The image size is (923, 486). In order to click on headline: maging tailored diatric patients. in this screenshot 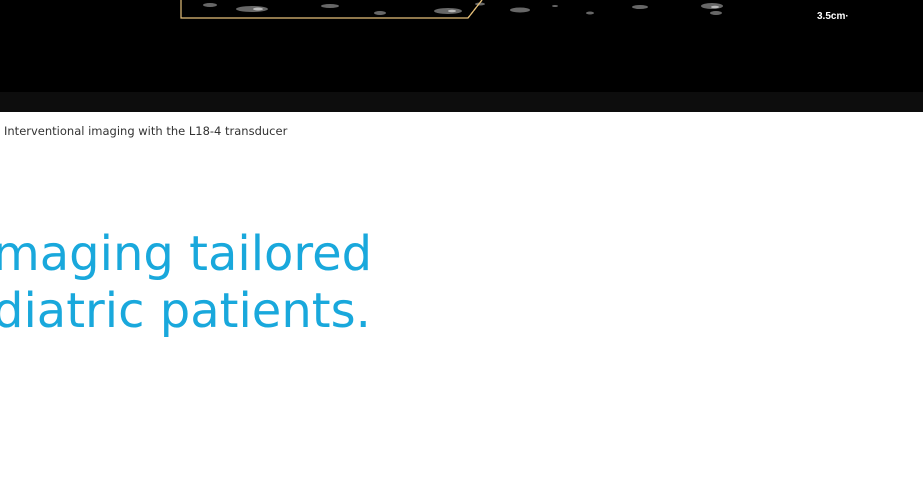, I will do `click(186, 283)`.